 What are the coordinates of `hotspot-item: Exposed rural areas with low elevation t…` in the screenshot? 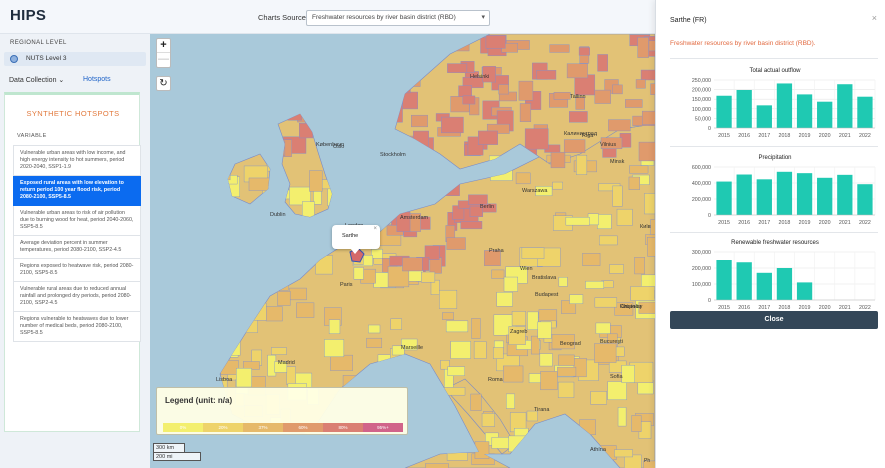 It's located at (77, 191).